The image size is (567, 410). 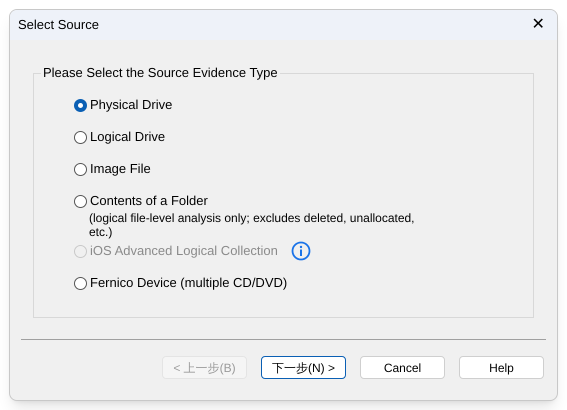 I want to click on option-label: Image File, so click(x=120, y=169).